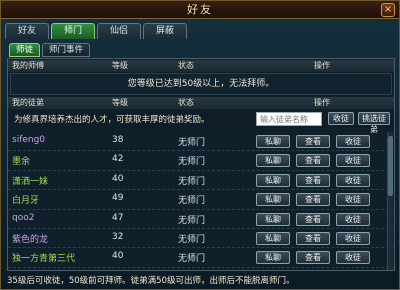 This screenshot has height=290, width=400. Describe the element at coordinates (120, 65) in the screenshot. I see `master-col-level: 等级` at that location.